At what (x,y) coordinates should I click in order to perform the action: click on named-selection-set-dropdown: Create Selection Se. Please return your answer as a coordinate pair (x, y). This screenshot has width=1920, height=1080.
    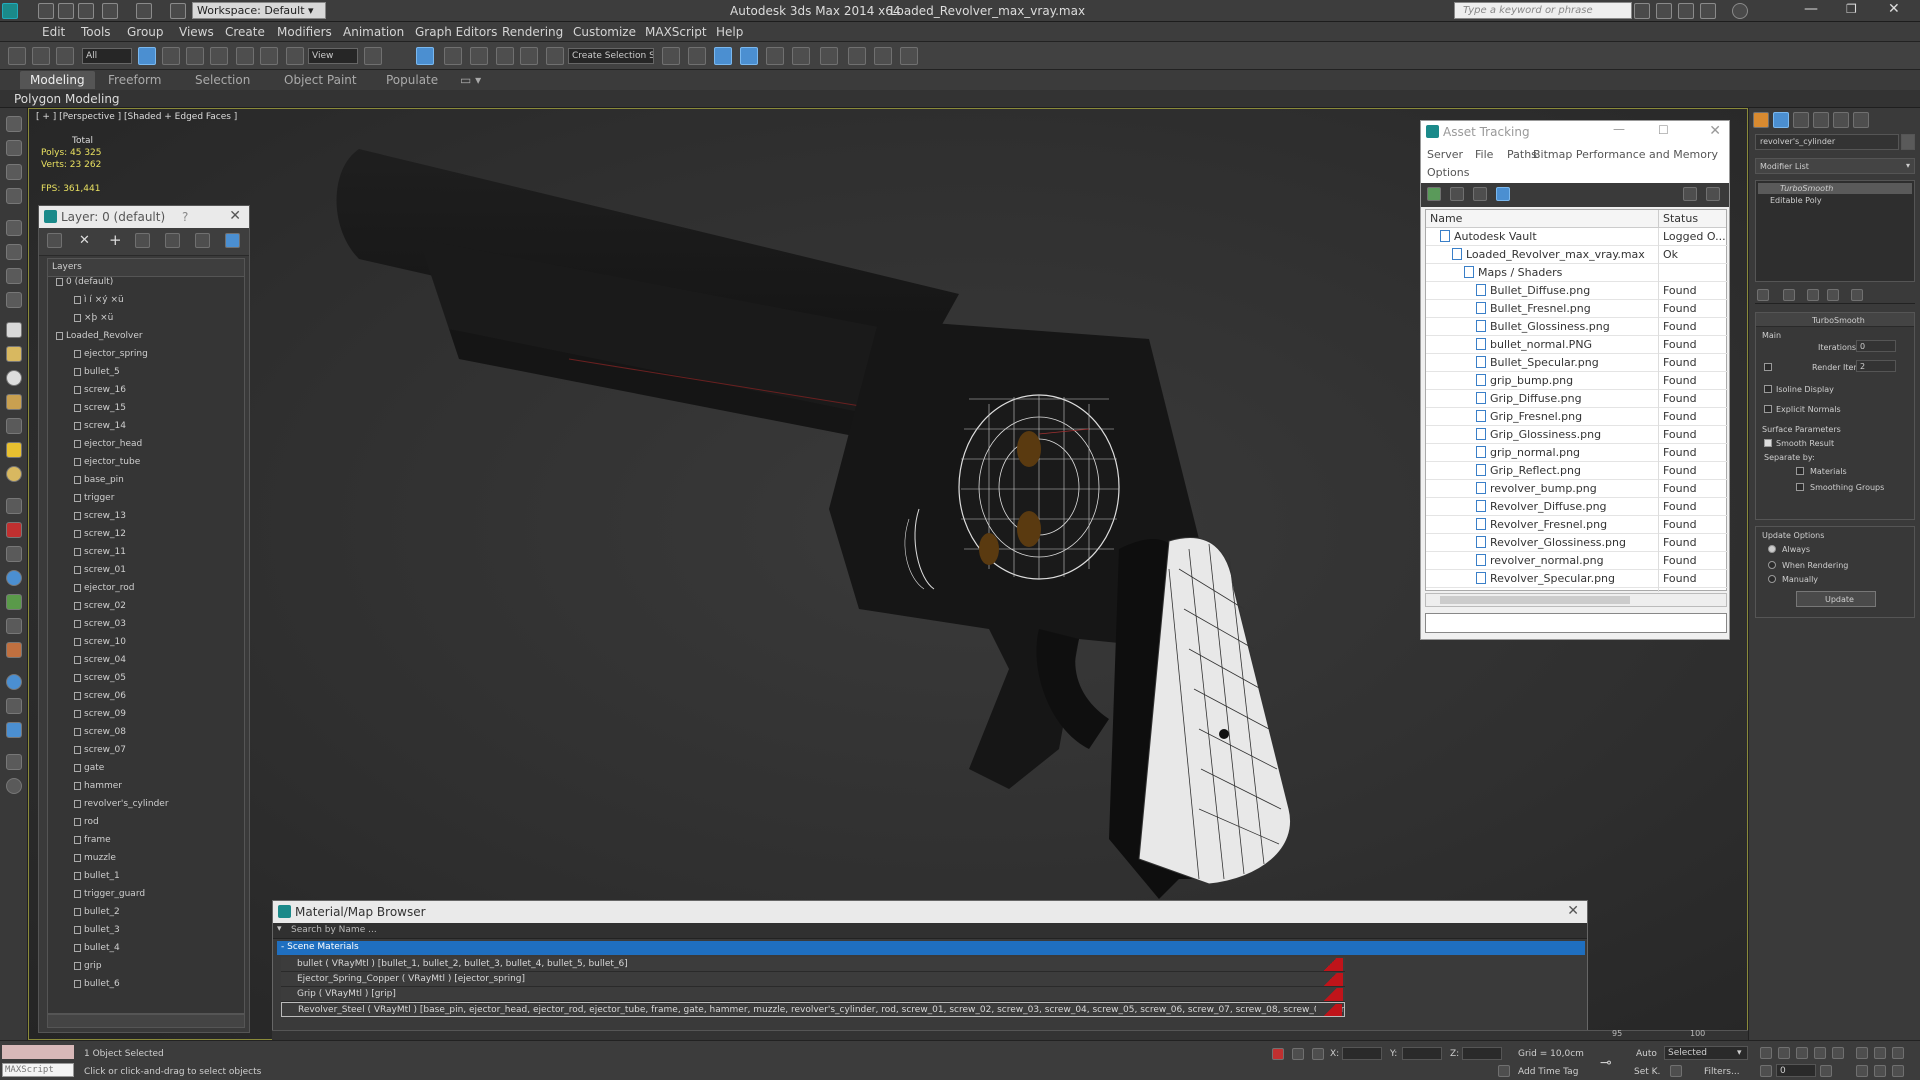
    Looking at the image, I should click on (611, 56).